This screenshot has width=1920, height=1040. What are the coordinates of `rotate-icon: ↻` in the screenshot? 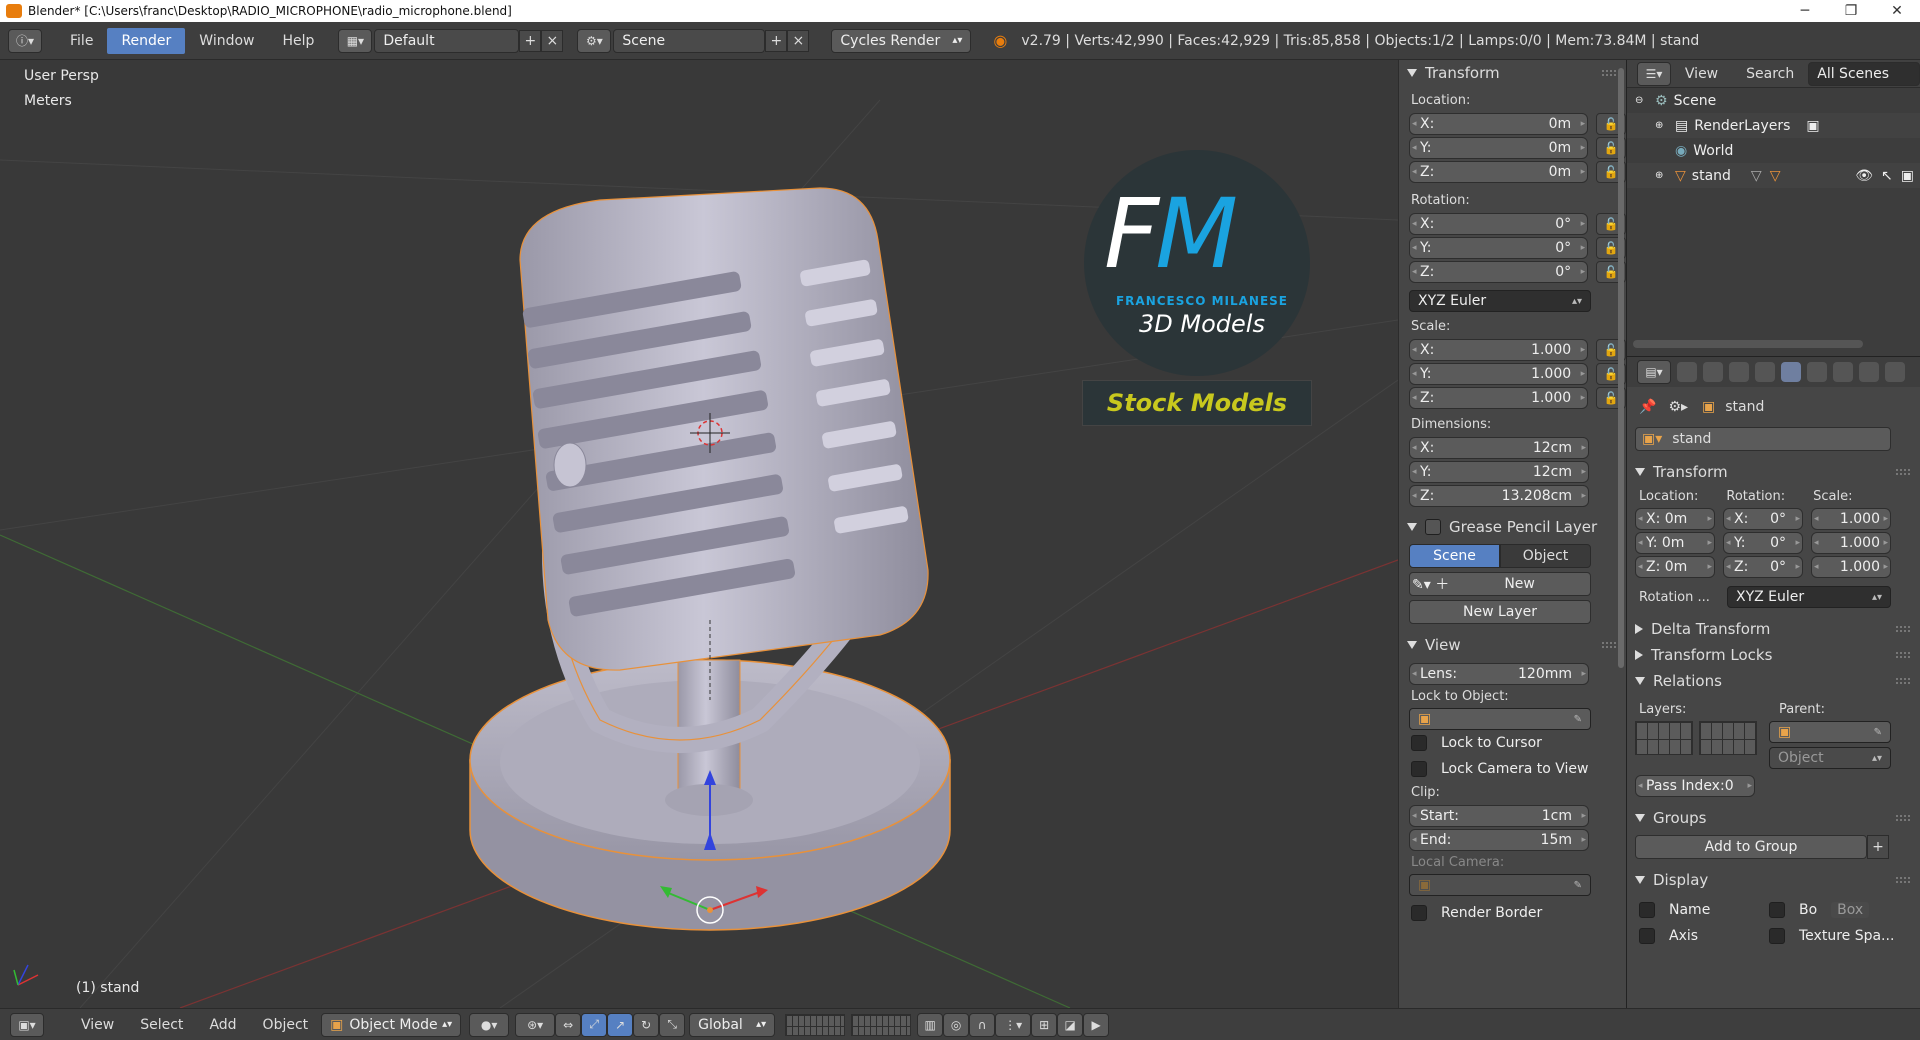 It's located at (646, 1024).